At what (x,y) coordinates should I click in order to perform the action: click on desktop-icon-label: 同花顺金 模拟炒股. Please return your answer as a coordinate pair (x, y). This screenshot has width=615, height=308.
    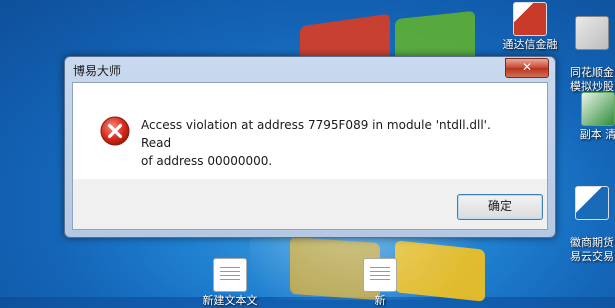
    Looking at the image, I should click on (592, 79).